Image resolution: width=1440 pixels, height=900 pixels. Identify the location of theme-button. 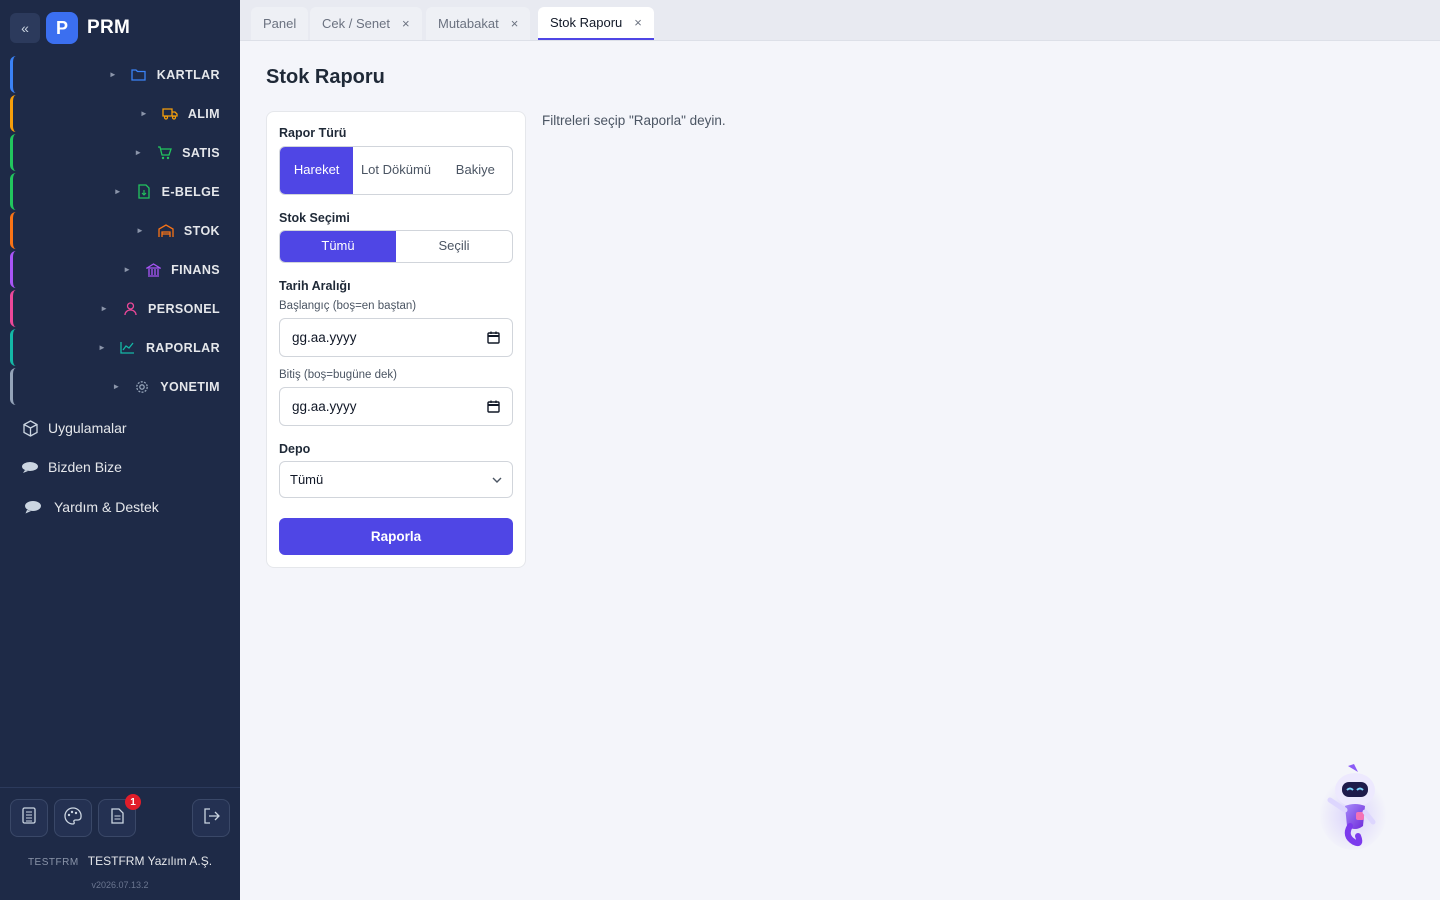
(73, 818).